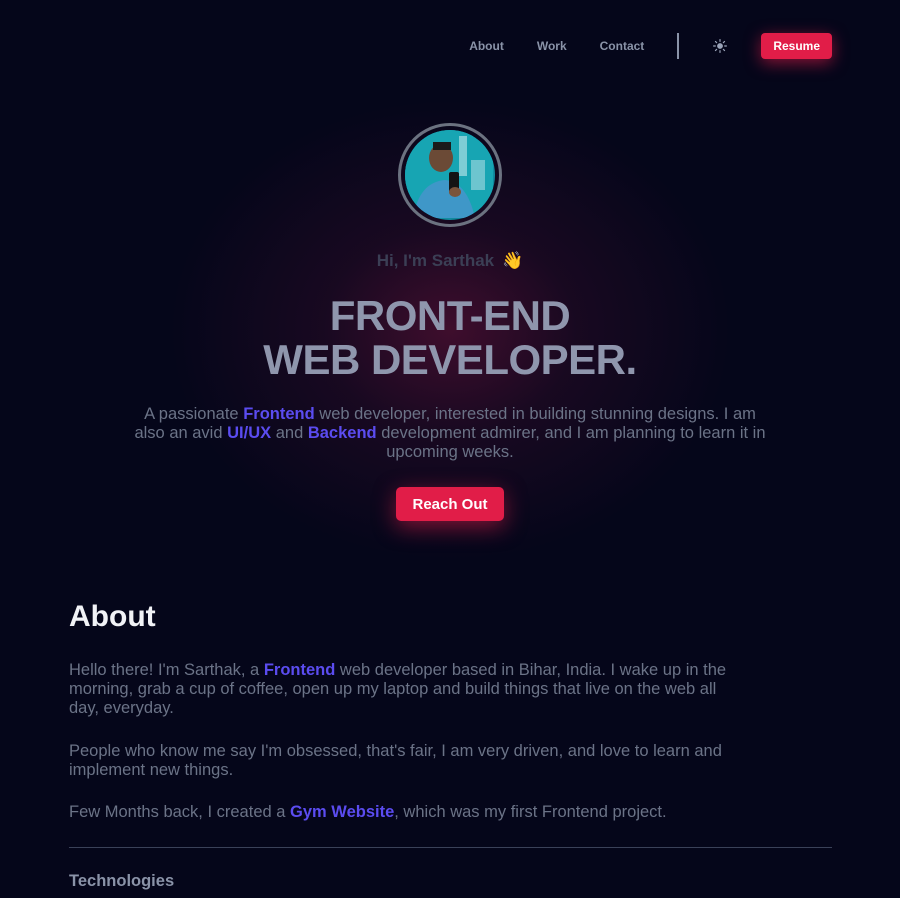 The width and height of the screenshot is (900, 898). What do you see at coordinates (678, 46) in the screenshot?
I see `nav-divider` at bounding box center [678, 46].